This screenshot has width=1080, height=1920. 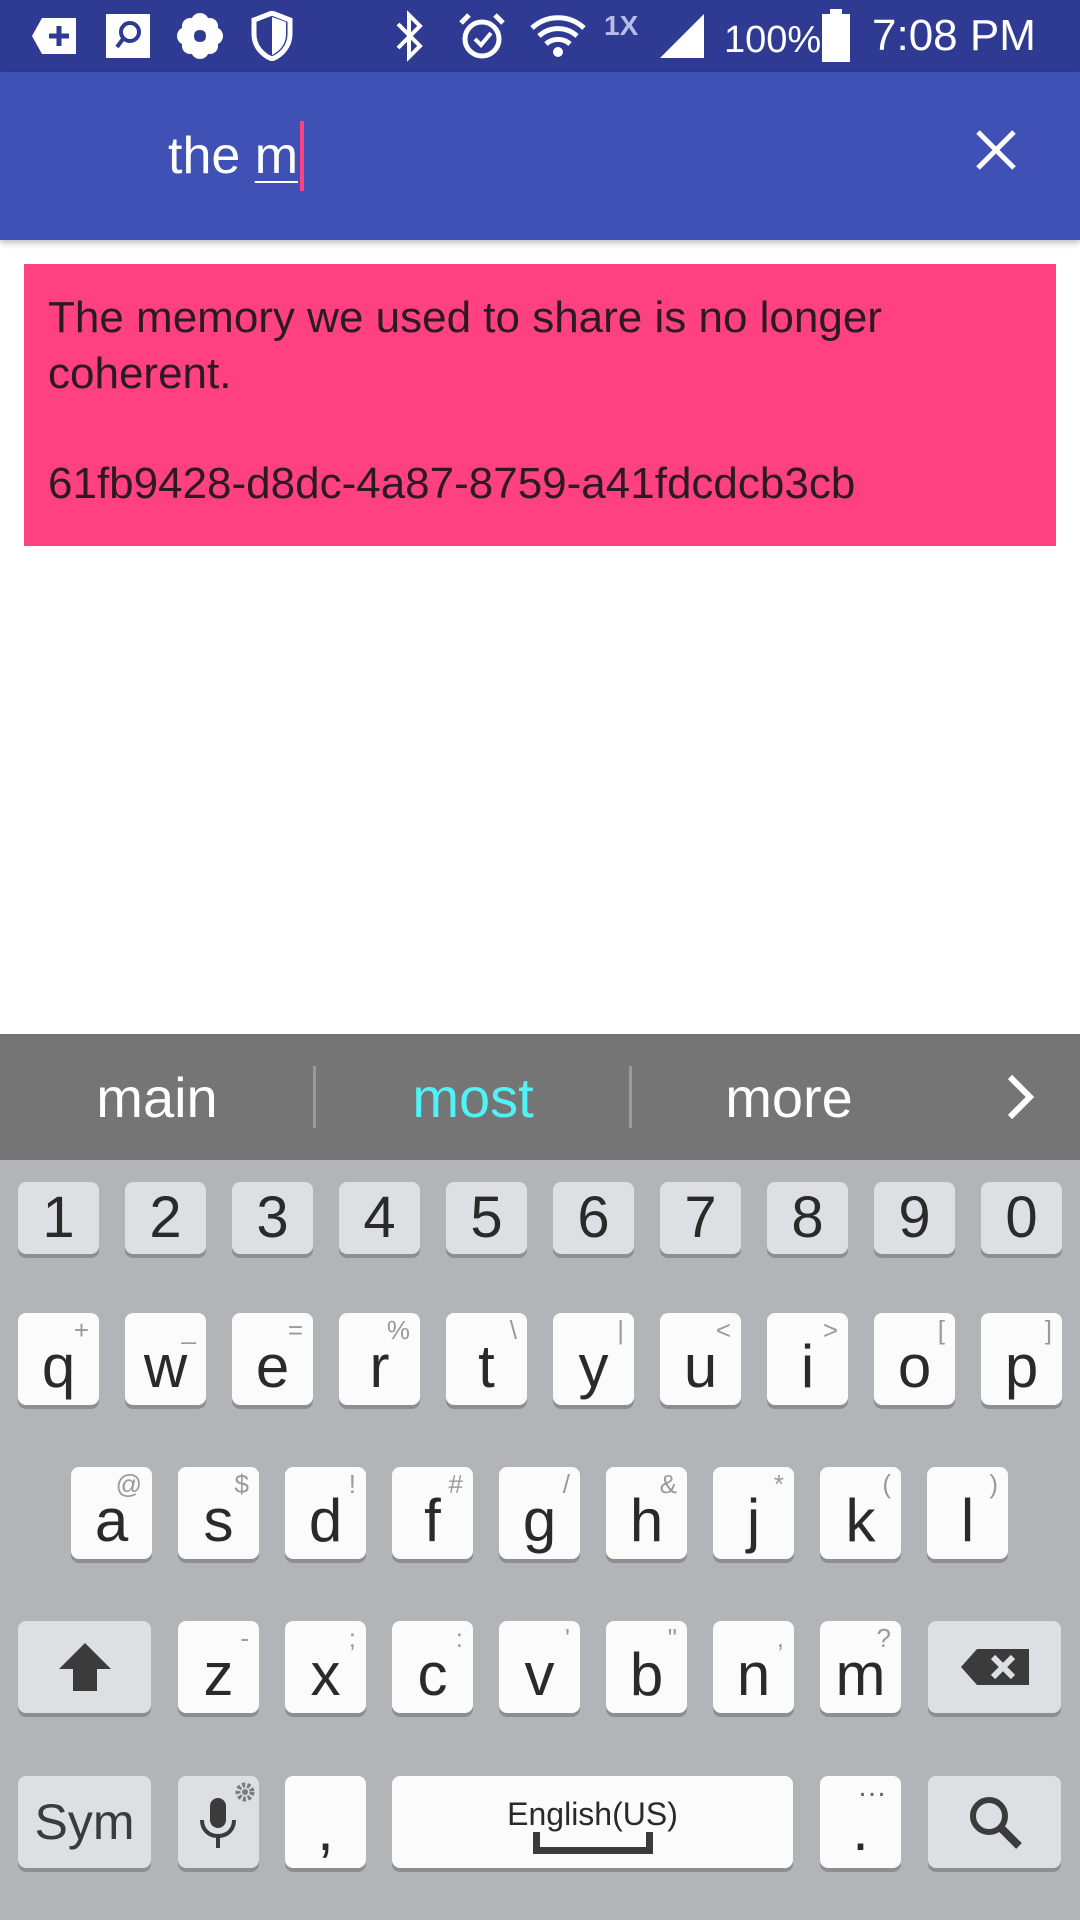 What do you see at coordinates (218, 1822) in the screenshot?
I see `mic-key` at bounding box center [218, 1822].